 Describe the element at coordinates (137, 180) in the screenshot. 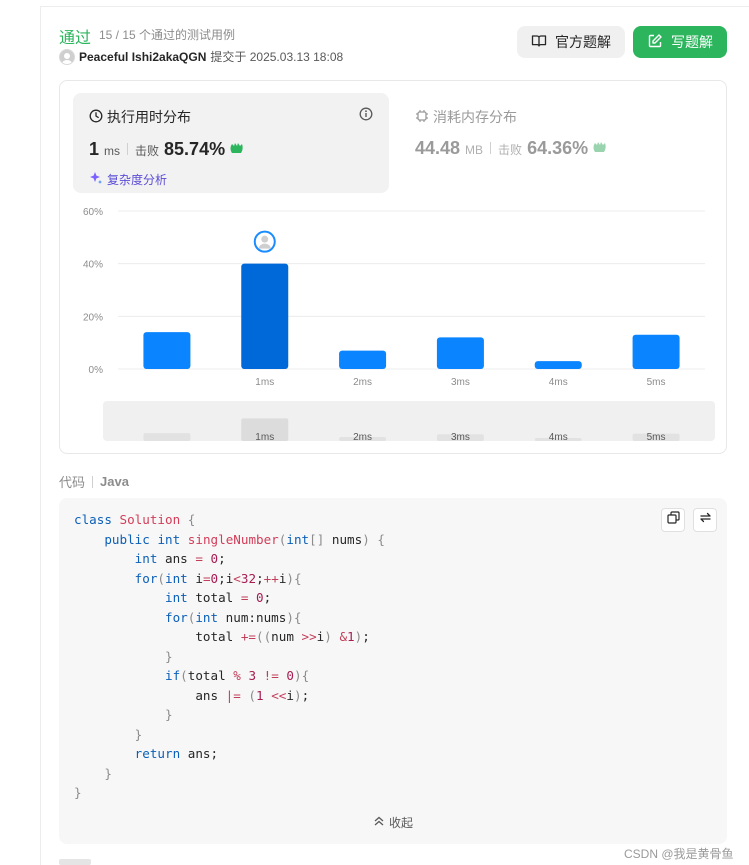

I see `complexity-label: 复杂度分析` at that location.